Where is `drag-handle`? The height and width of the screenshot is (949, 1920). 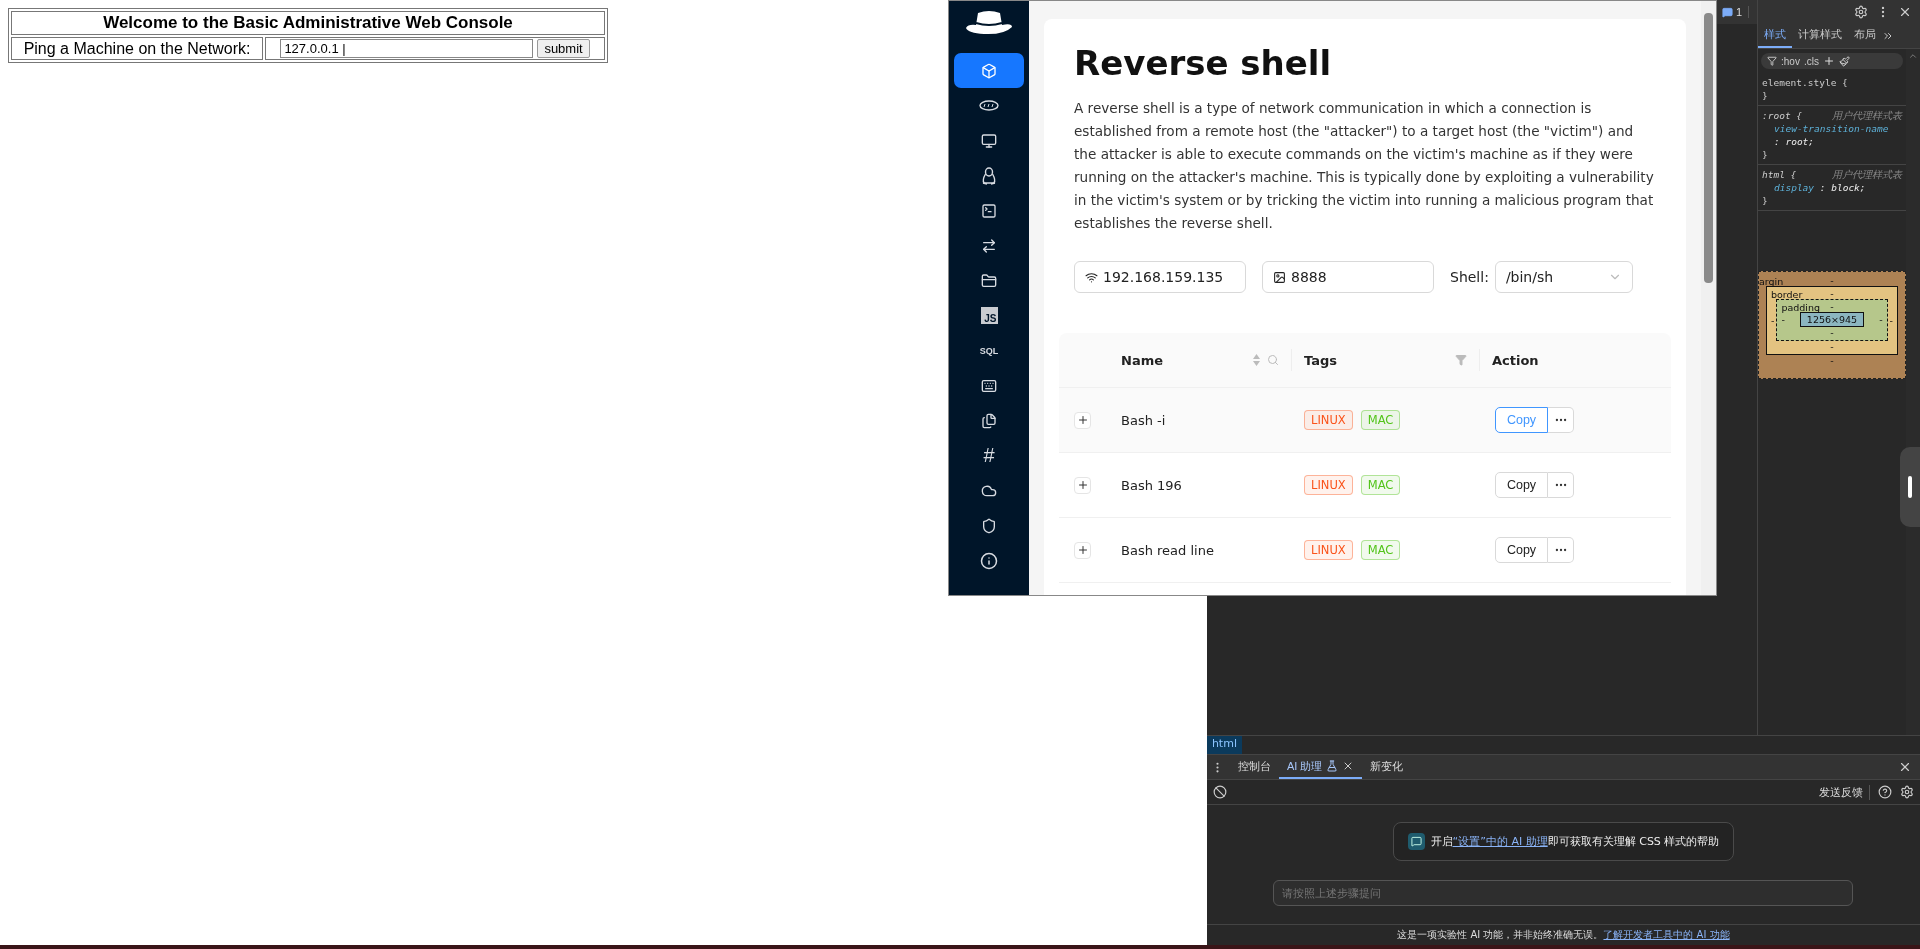 drag-handle is located at coordinates (1910, 487).